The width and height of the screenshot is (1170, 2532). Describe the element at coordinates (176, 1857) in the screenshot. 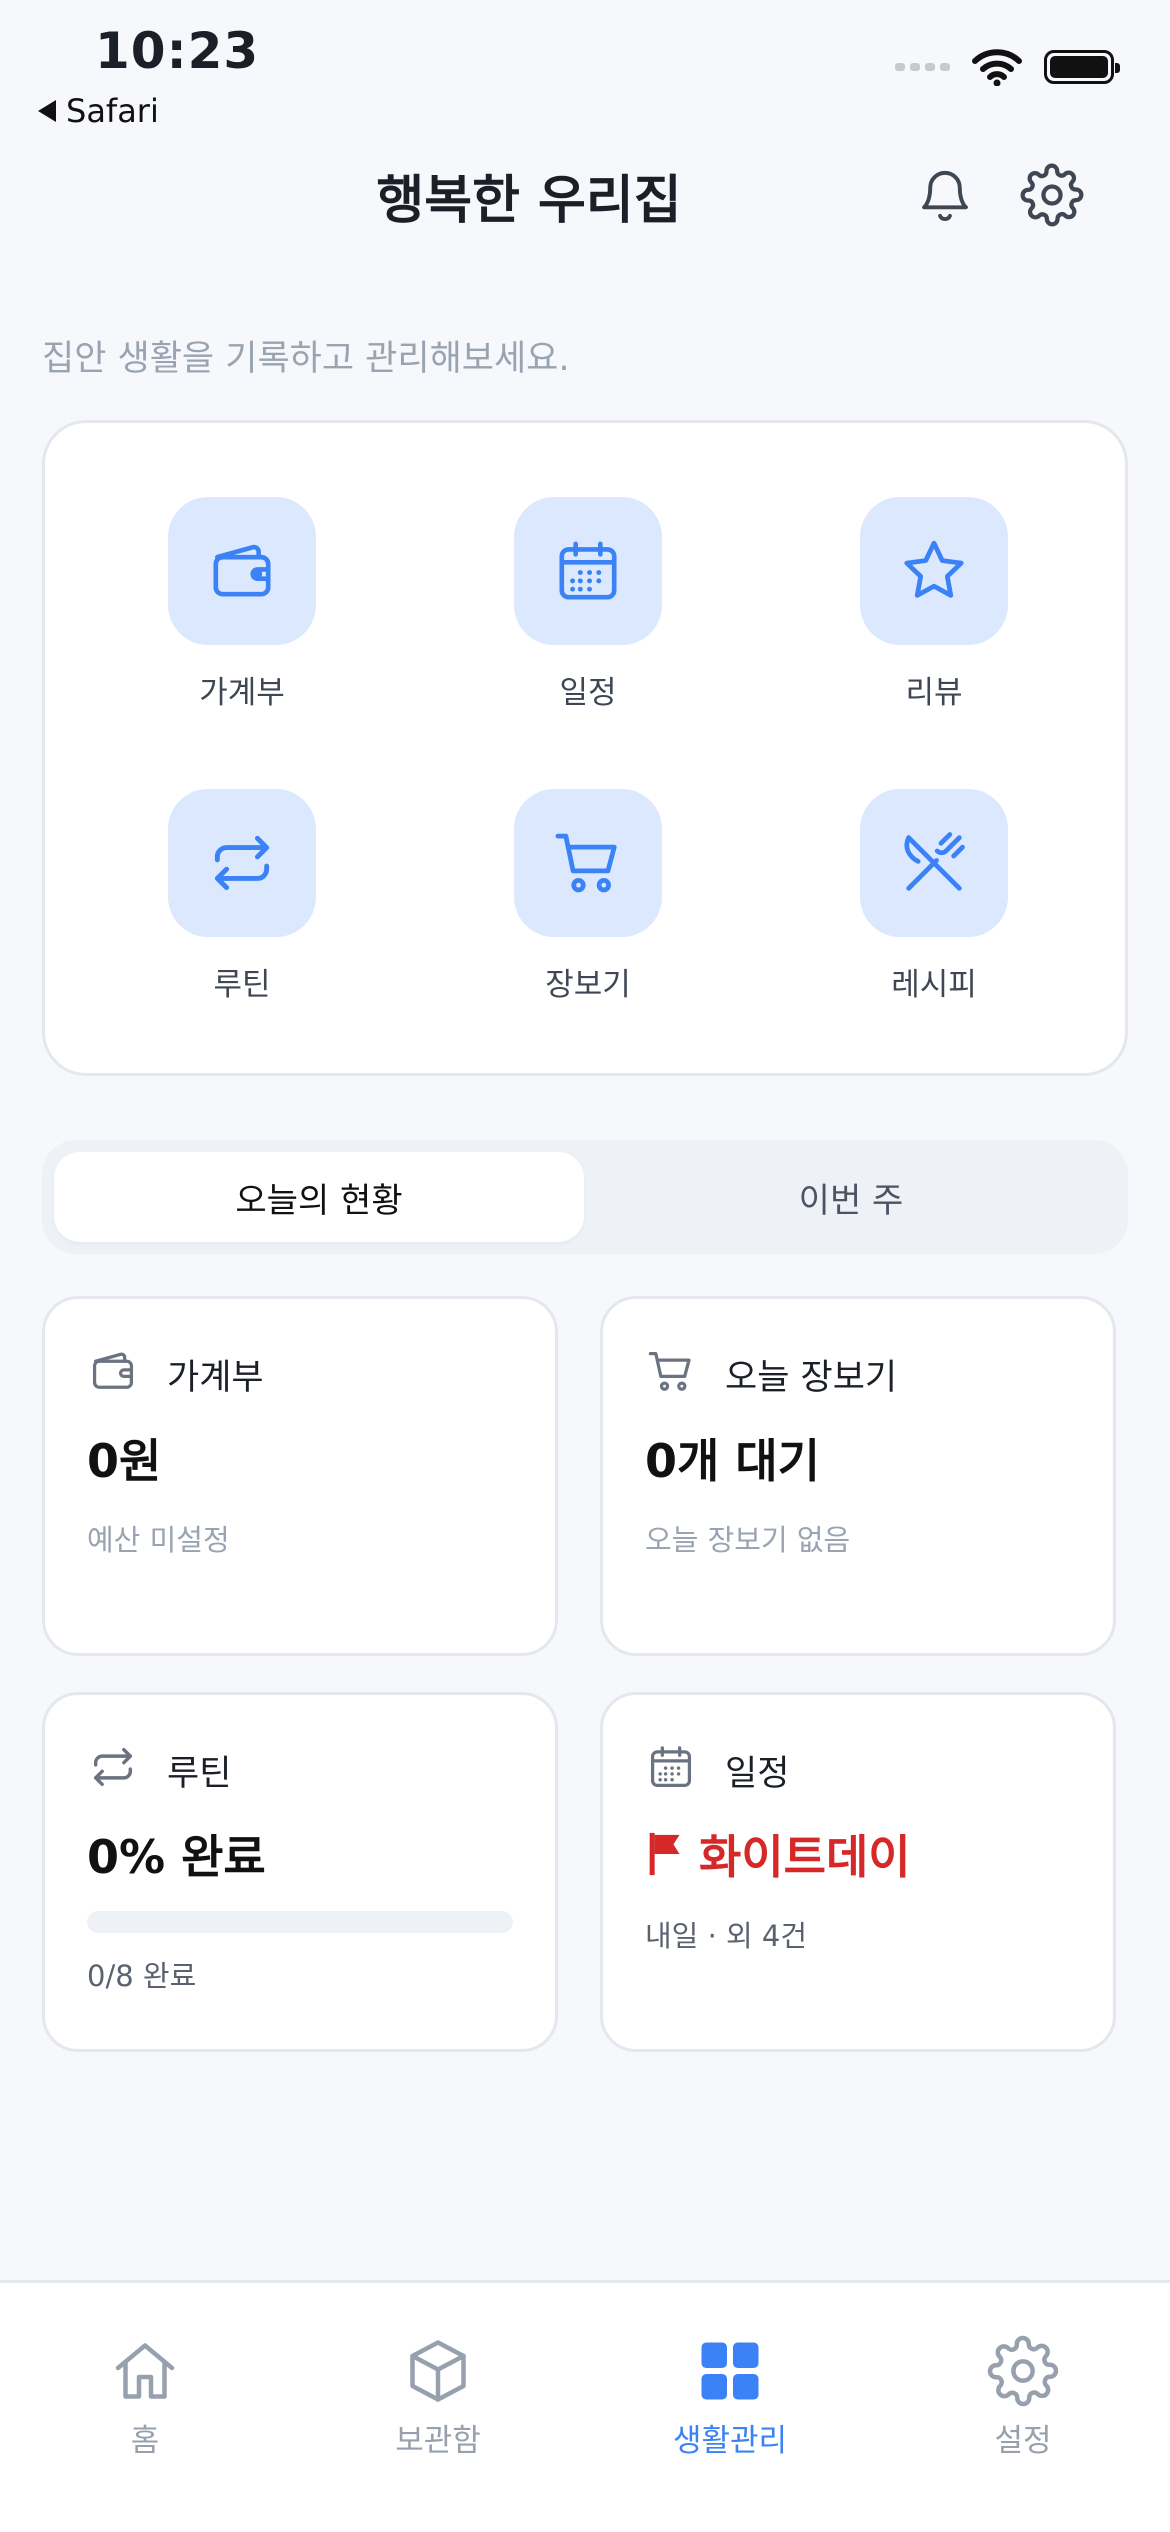

I see `card-value: 0% 완료` at that location.